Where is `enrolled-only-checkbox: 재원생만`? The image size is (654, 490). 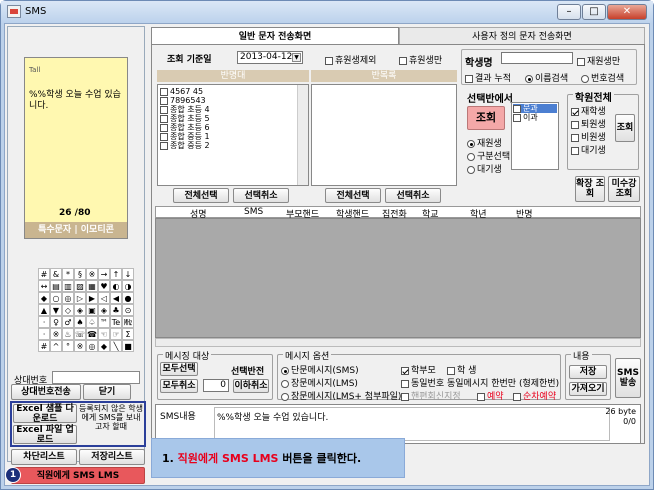
enrolled-only-checkbox: 재원생만 is located at coordinates (598, 60).